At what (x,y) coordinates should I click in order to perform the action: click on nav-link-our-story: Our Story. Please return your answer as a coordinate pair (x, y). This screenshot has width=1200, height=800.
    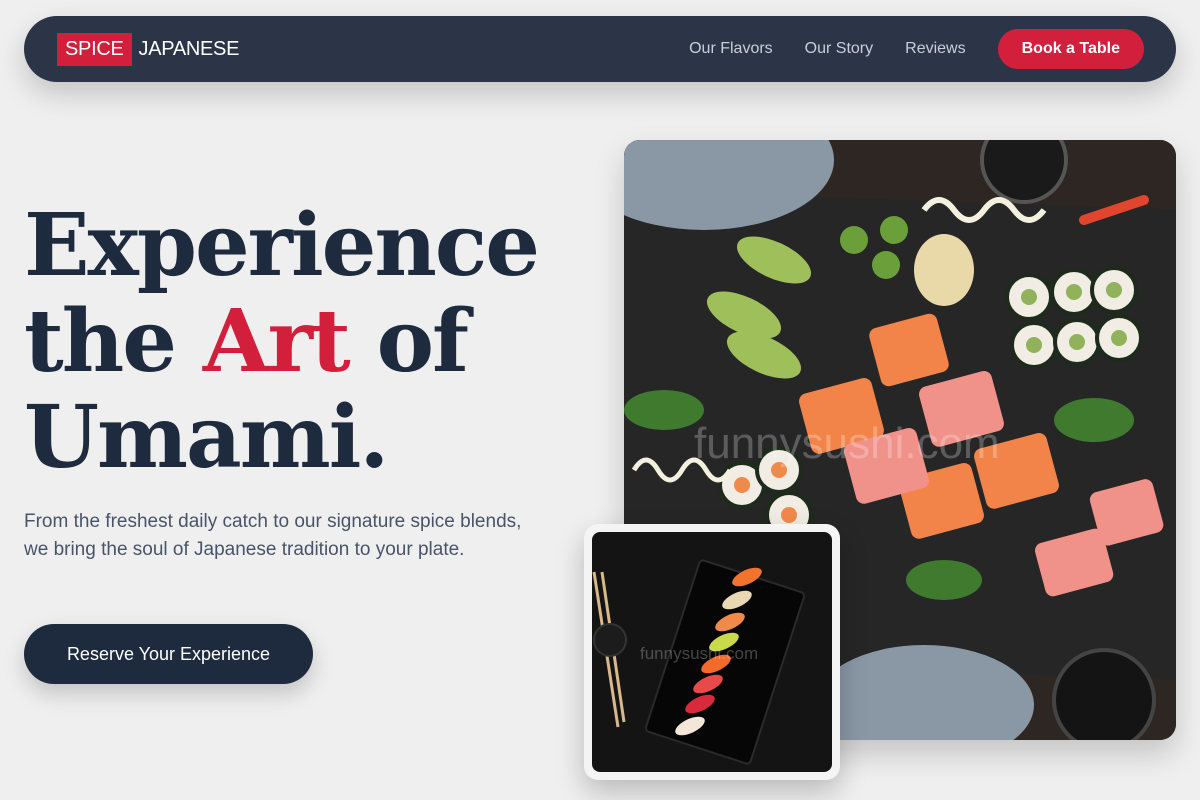
    Looking at the image, I should click on (839, 49).